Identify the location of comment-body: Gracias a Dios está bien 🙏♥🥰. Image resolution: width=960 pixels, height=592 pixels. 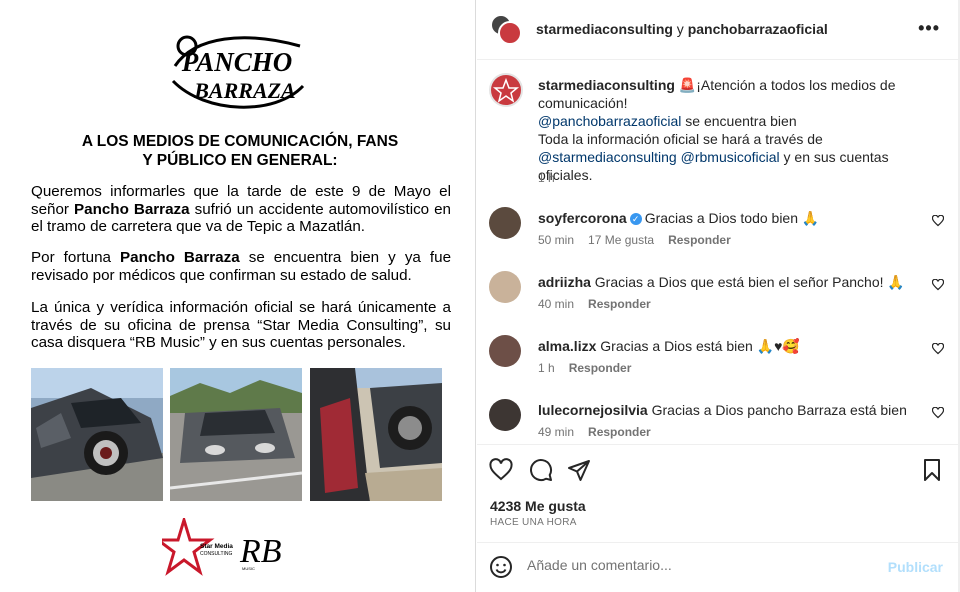
(700, 346).